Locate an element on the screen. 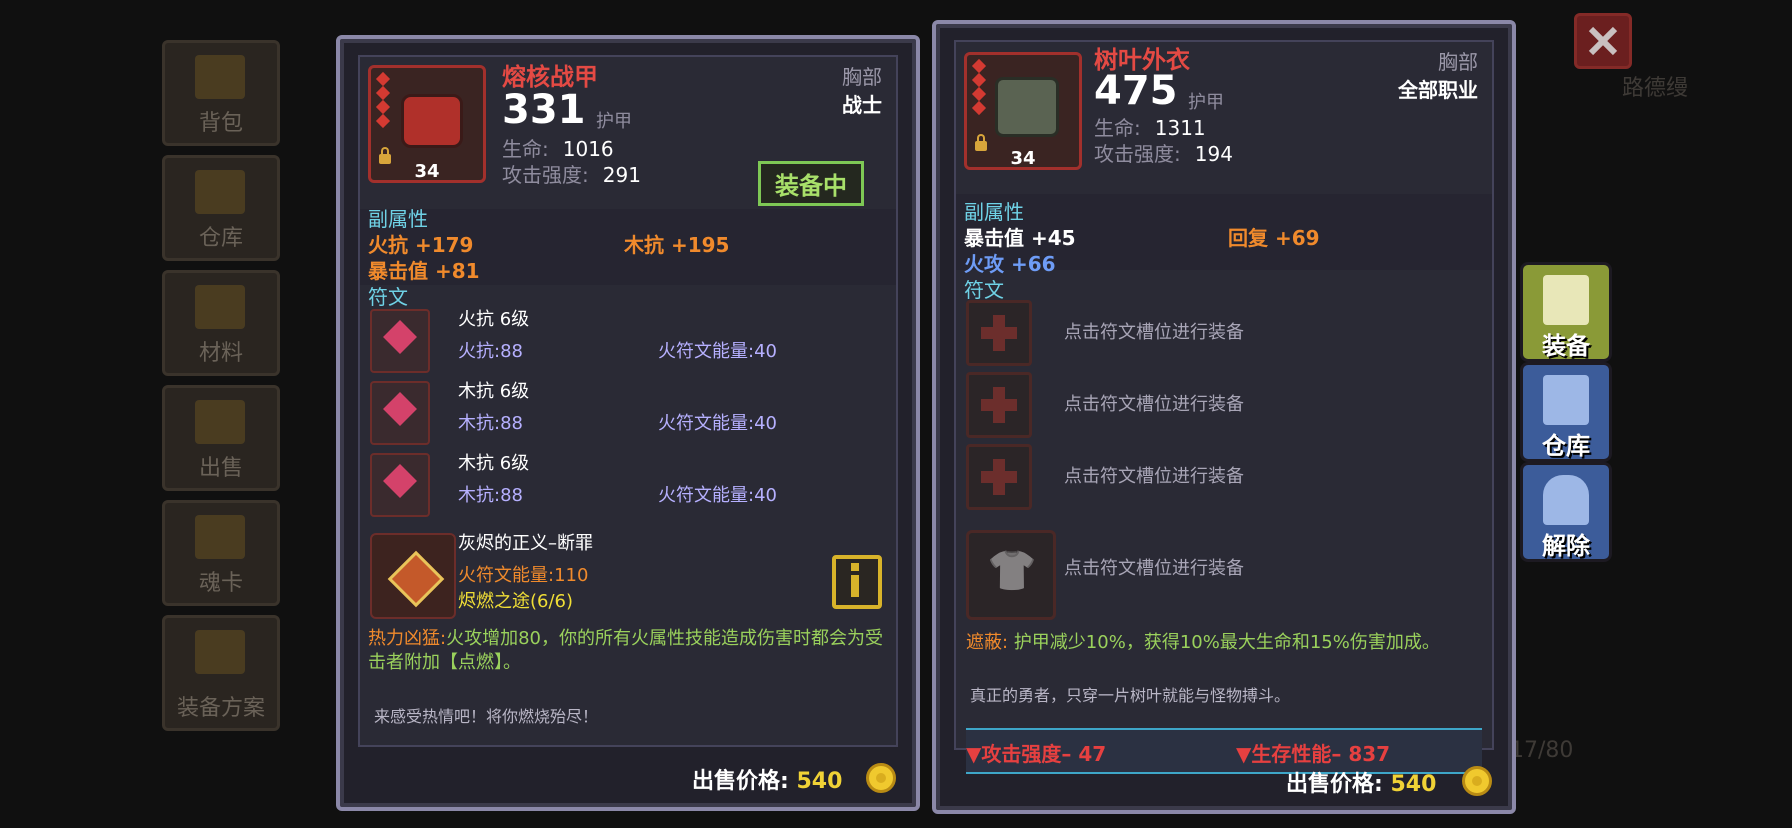  sub-stat-fire-res: 火抗 +179 is located at coordinates (421, 245).